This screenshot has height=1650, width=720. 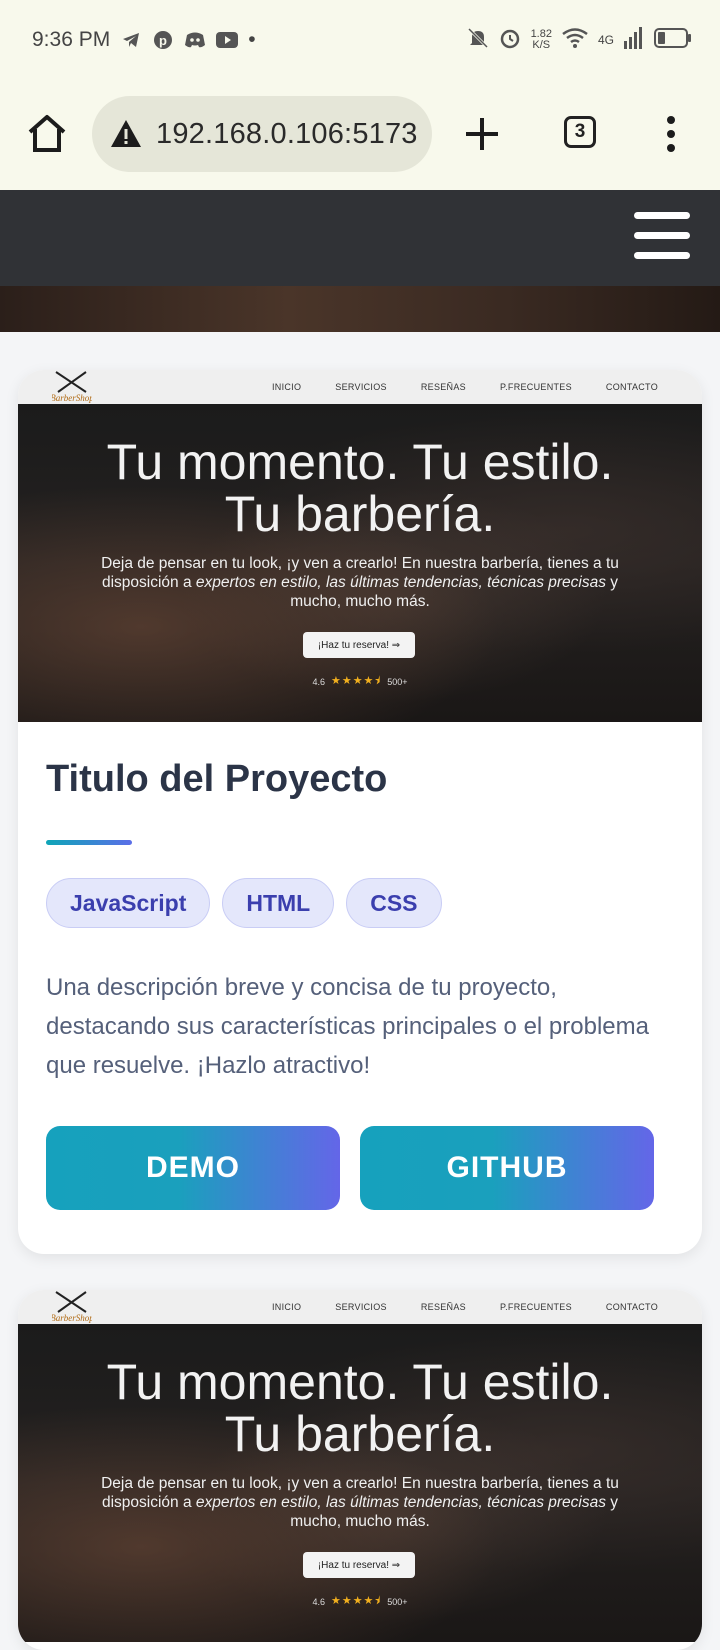 I want to click on more-options-icon, so click(x=671, y=134).